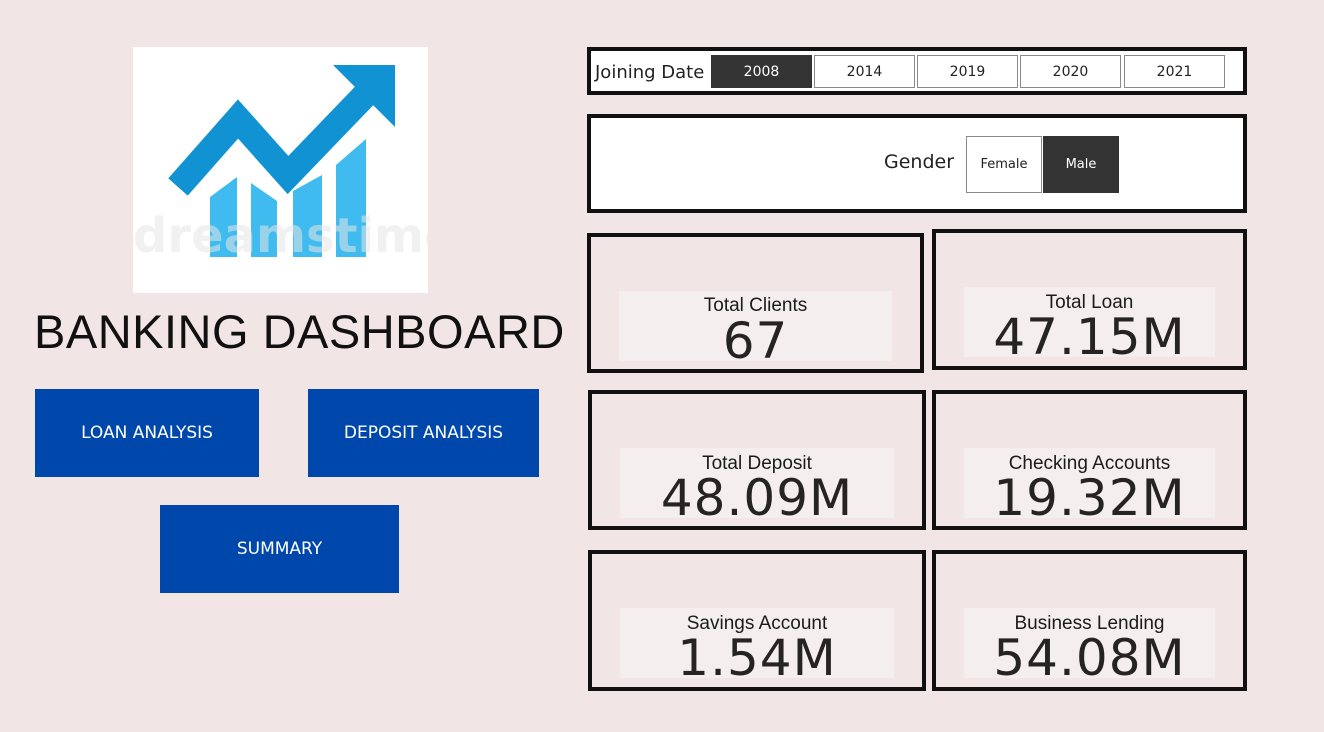 Image resolution: width=1324 pixels, height=732 pixels. I want to click on joining-date-slicer: Joining Date 2008 2014 2019 2020 2021, so click(917, 71).